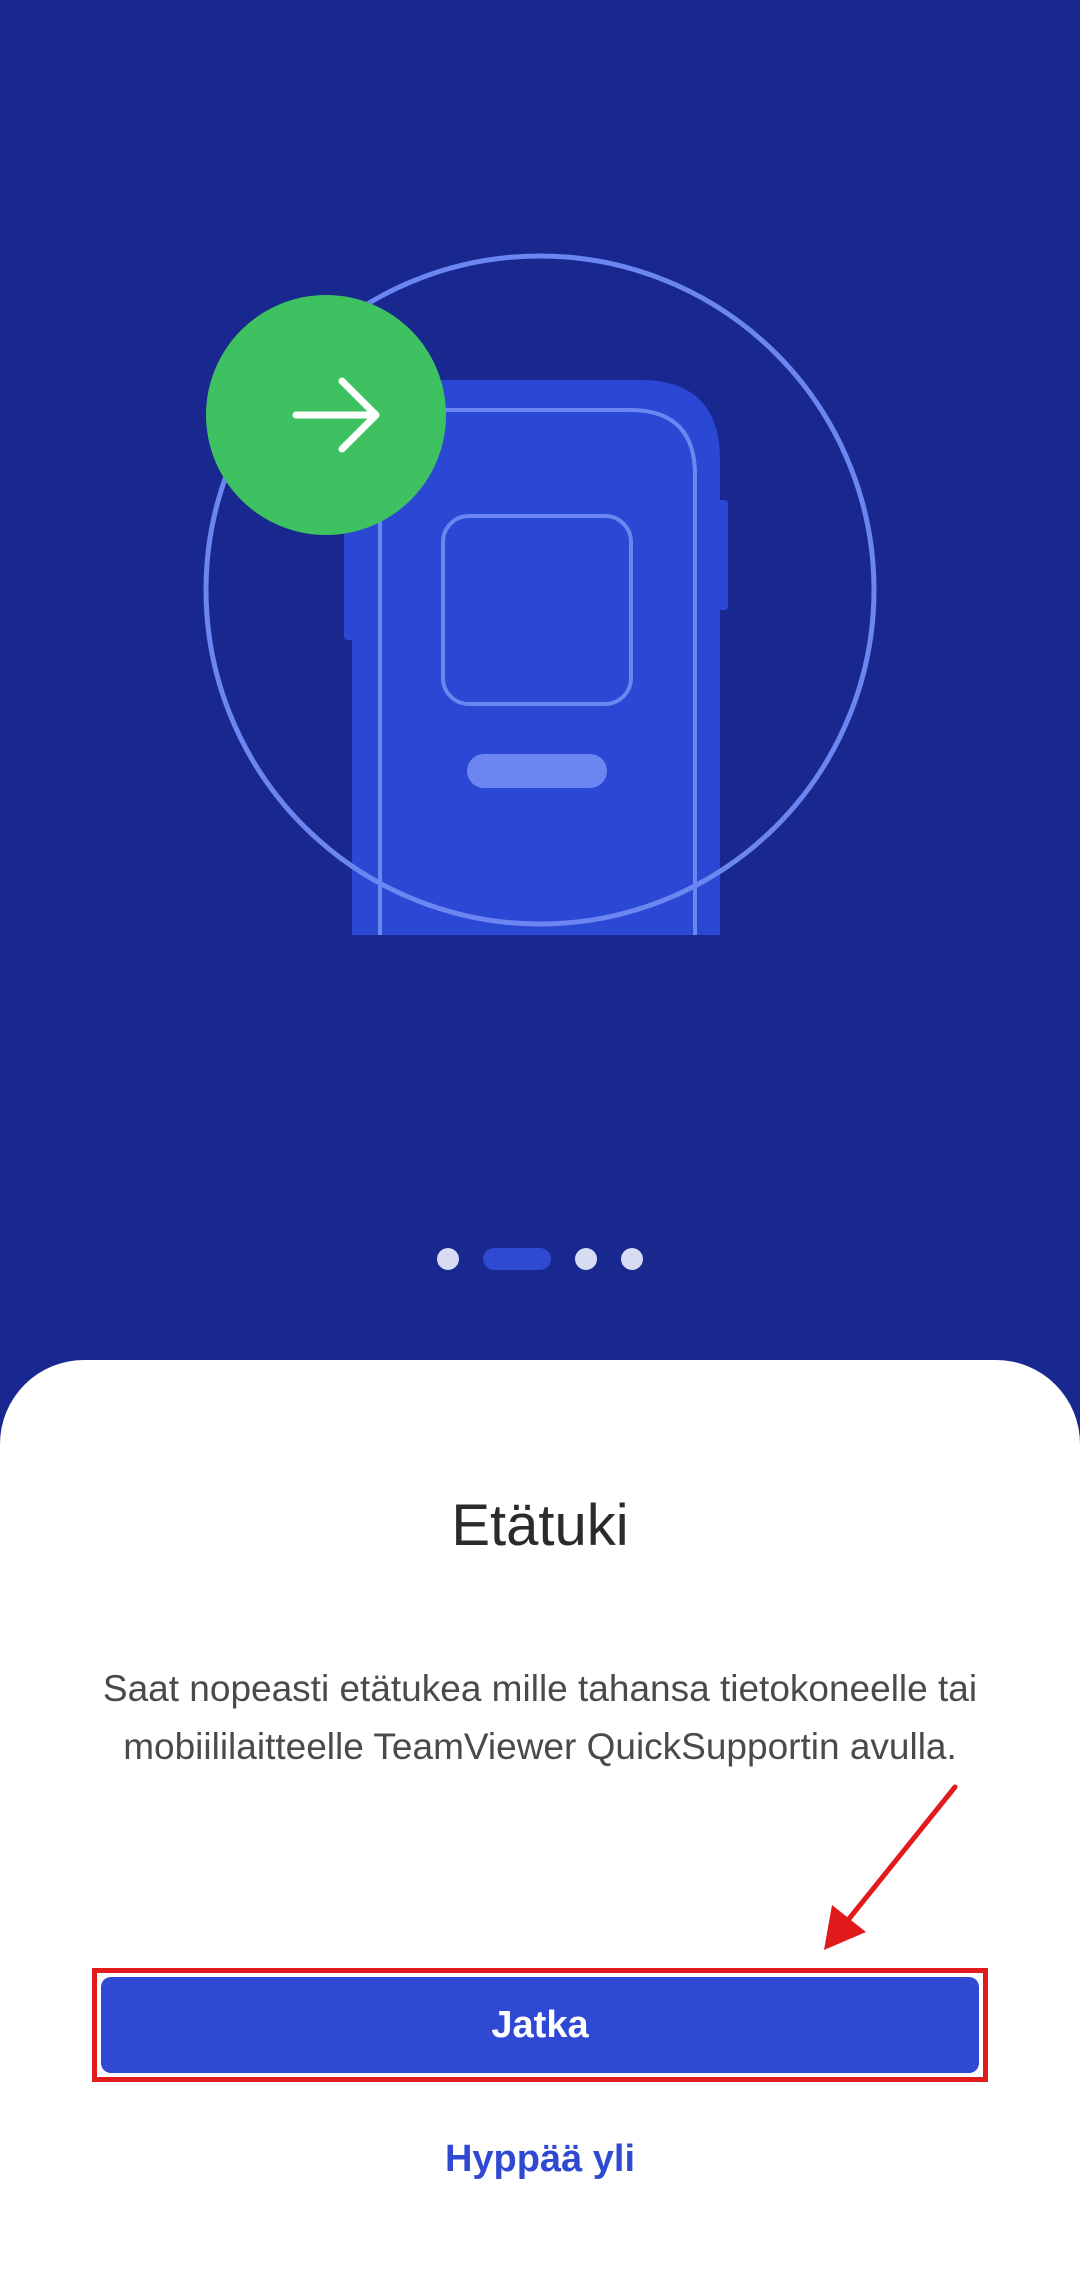  I want to click on continue-button-highlight: Jatka, so click(540, 2025).